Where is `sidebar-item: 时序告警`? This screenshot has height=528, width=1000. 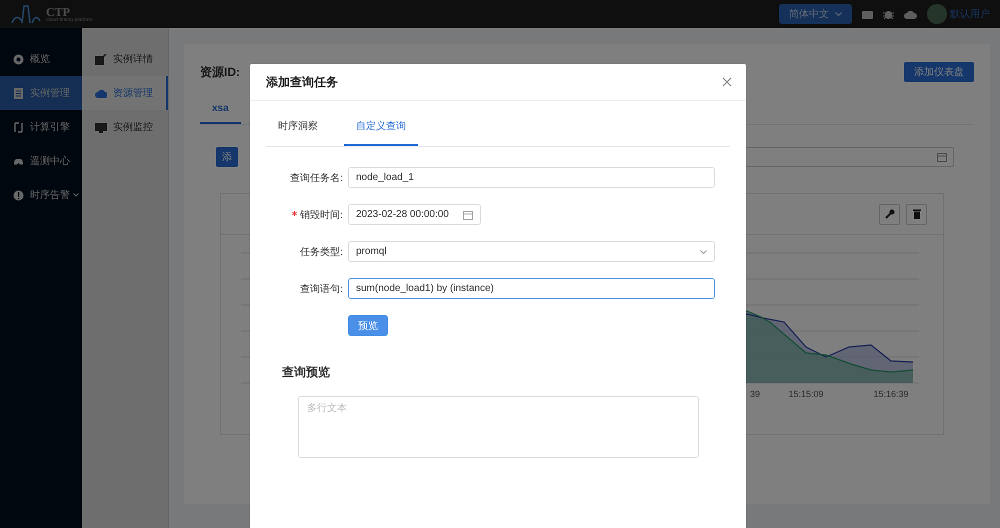
sidebar-item: 时序告警 is located at coordinates (41, 195).